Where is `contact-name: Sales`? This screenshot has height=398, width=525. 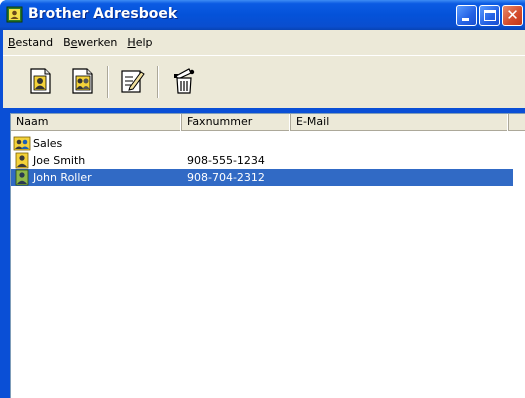 contact-name: Sales is located at coordinates (48, 143).